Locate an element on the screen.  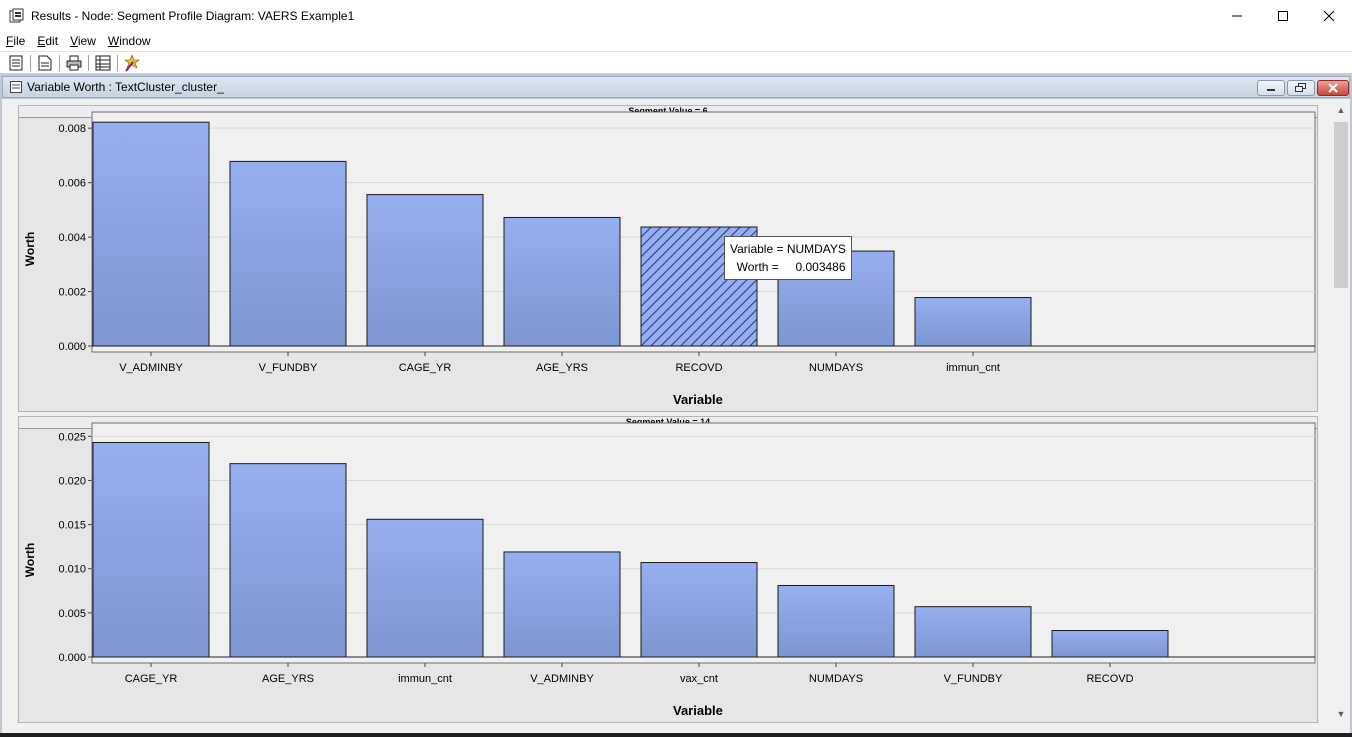
y-tick-label: 0.020 is located at coordinates (72, 481).